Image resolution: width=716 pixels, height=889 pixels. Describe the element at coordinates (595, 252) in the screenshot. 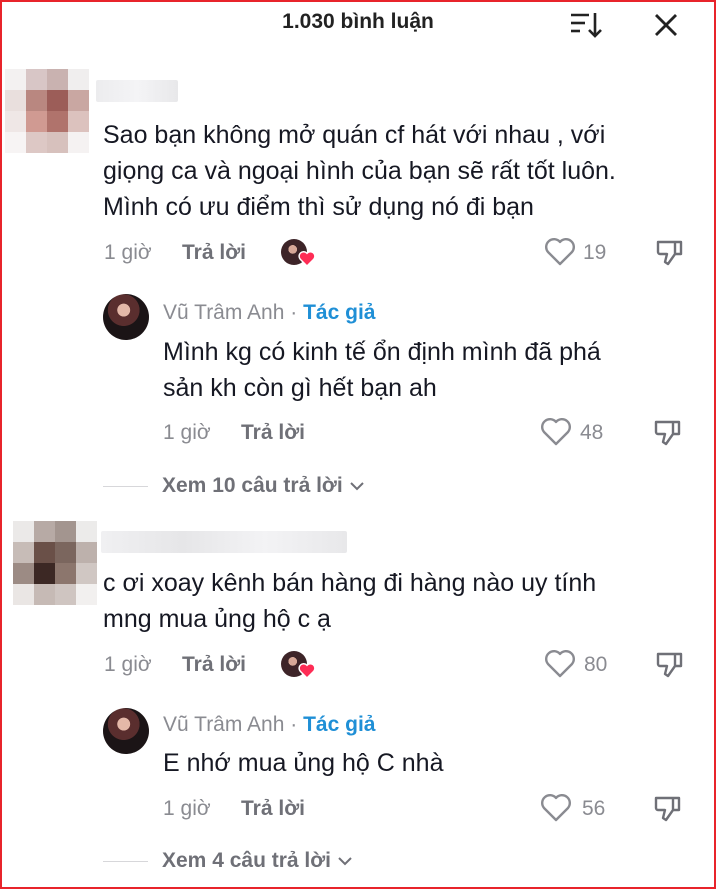

I see `like-count: 19` at that location.